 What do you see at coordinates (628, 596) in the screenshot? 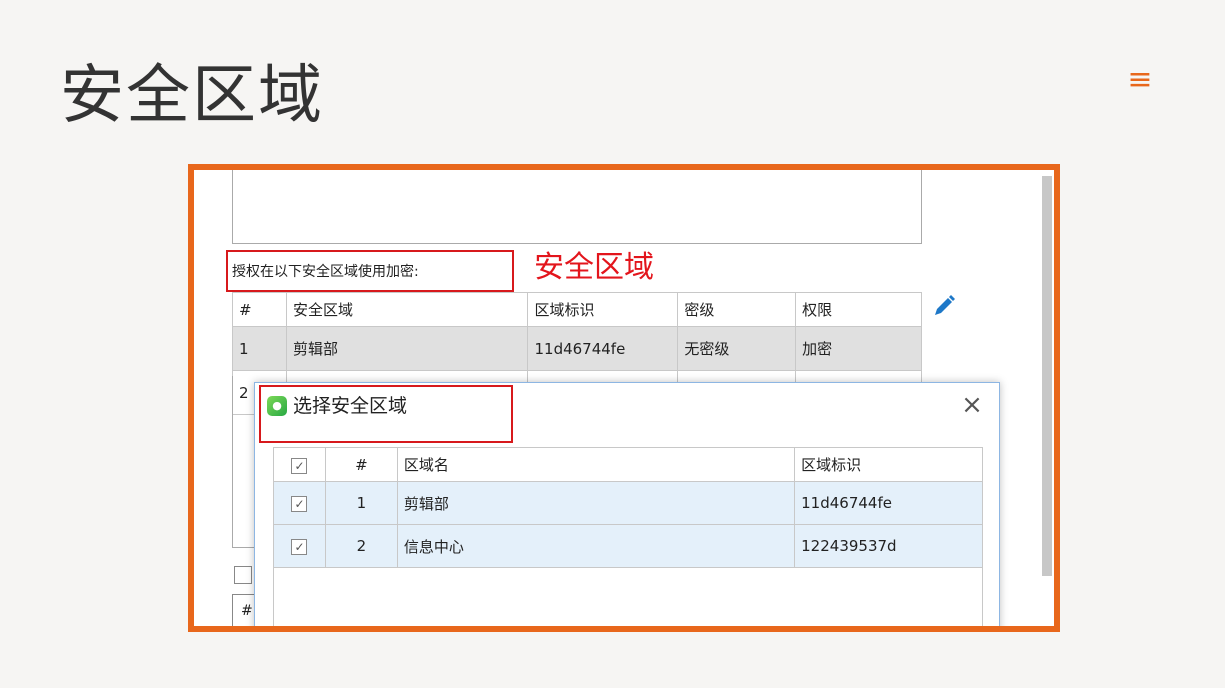
I see `dialog-table-empty-area` at bounding box center [628, 596].